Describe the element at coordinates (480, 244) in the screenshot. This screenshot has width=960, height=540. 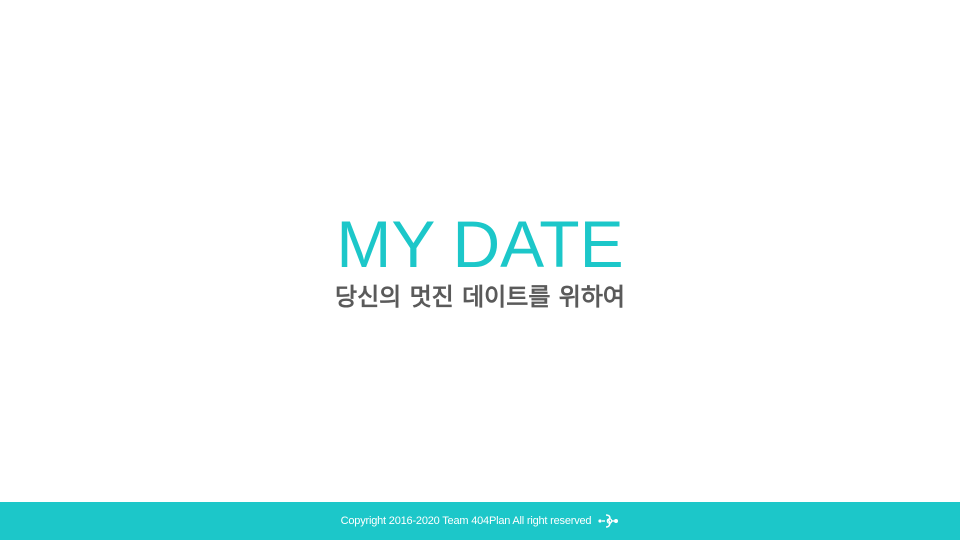
I see `app-title: MY DATE` at that location.